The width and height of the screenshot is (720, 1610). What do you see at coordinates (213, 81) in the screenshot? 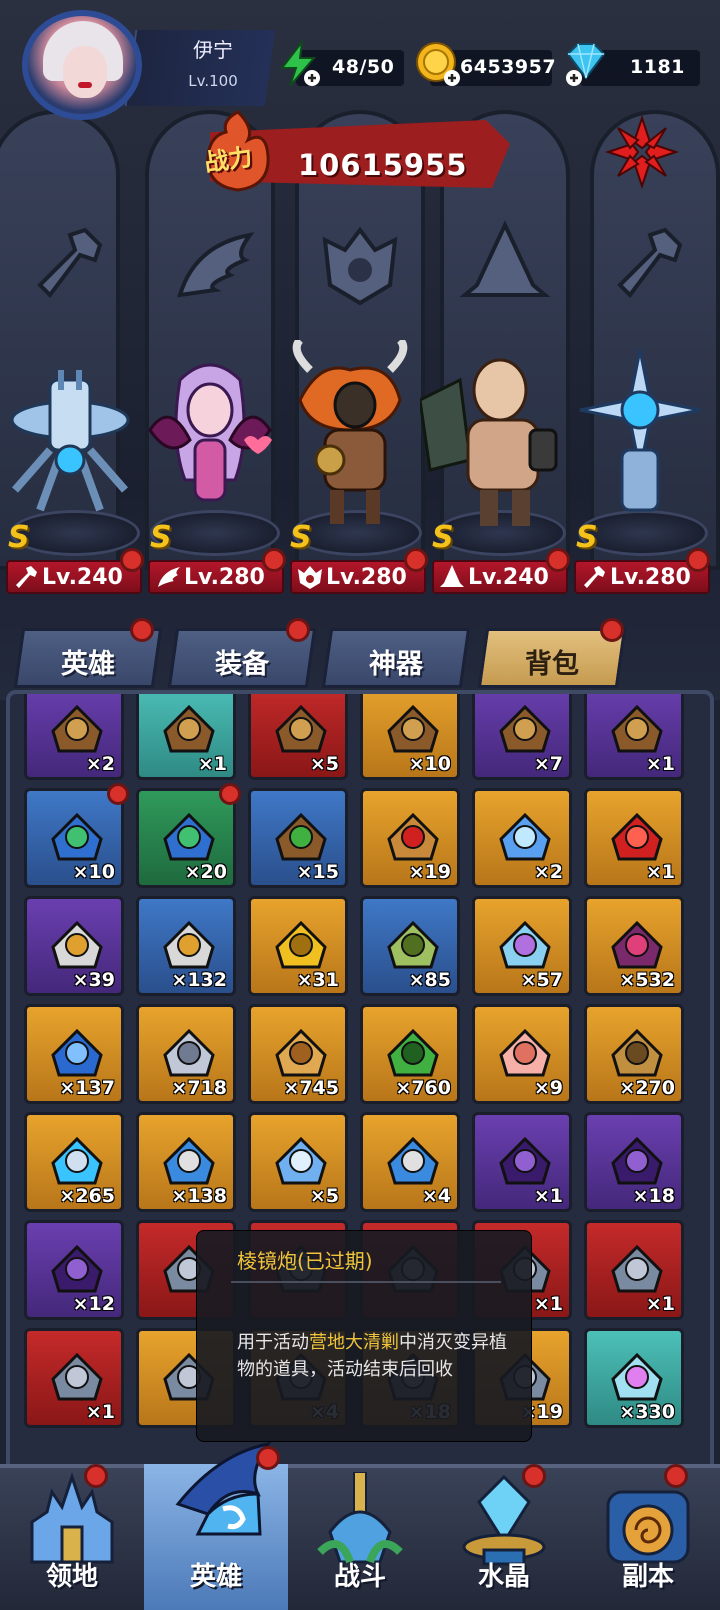
I see `player-level: Lv.100` at bounding box center [213, 81].